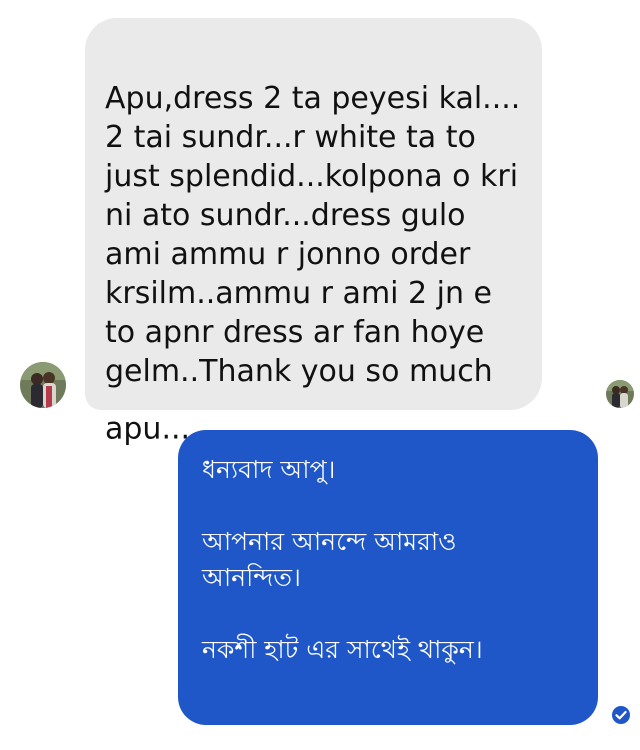 The width and height of the screenshot is (640, 750). Describe the element at coordinates (329, 559) in the screenshot. I see `outgoing-message-line: আপনার আনন্দে আমরাও আনন্দিত।` at that location.